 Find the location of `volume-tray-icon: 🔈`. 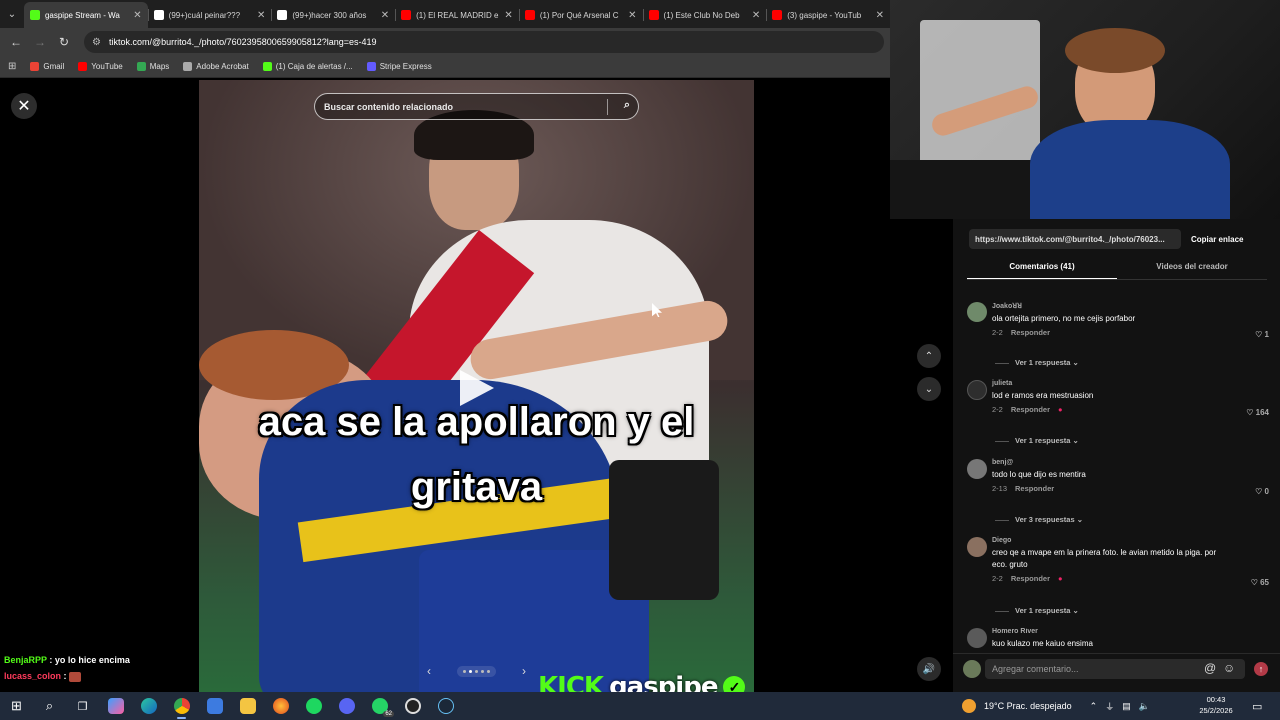

volume-tray-icon: 🔈 is located at coordinates (1144, 706).